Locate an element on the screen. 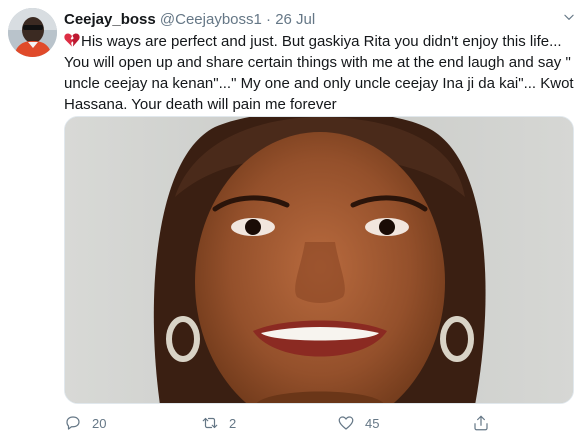  retweet-count: 2 is located at coordinates (233, 423).